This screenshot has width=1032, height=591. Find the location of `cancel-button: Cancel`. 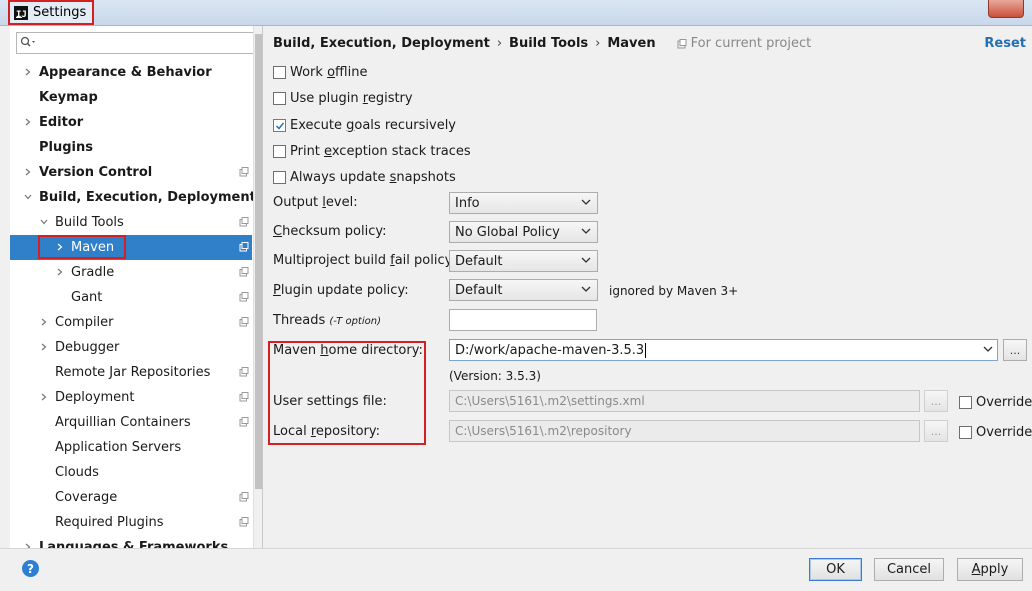

cancel-button: Cancel is located at coordinates (909, 569).